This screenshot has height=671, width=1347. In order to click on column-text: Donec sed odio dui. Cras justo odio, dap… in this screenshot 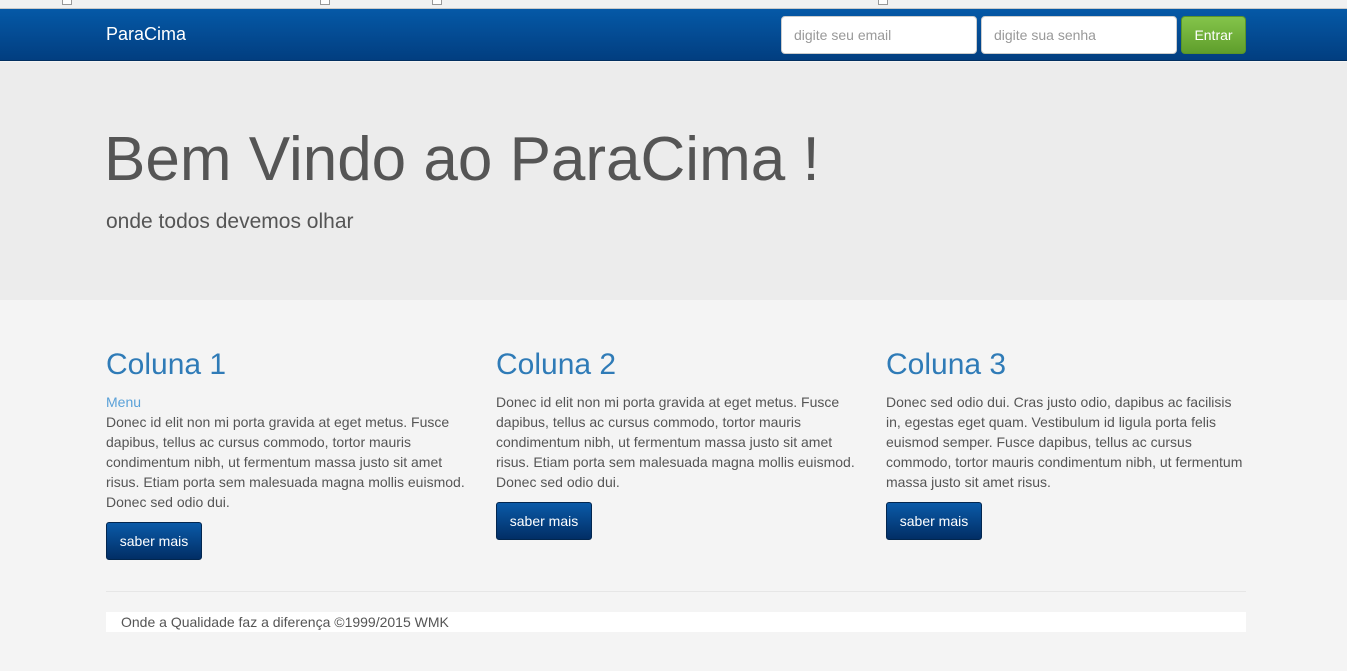, I will do `click(1064, 442)`.